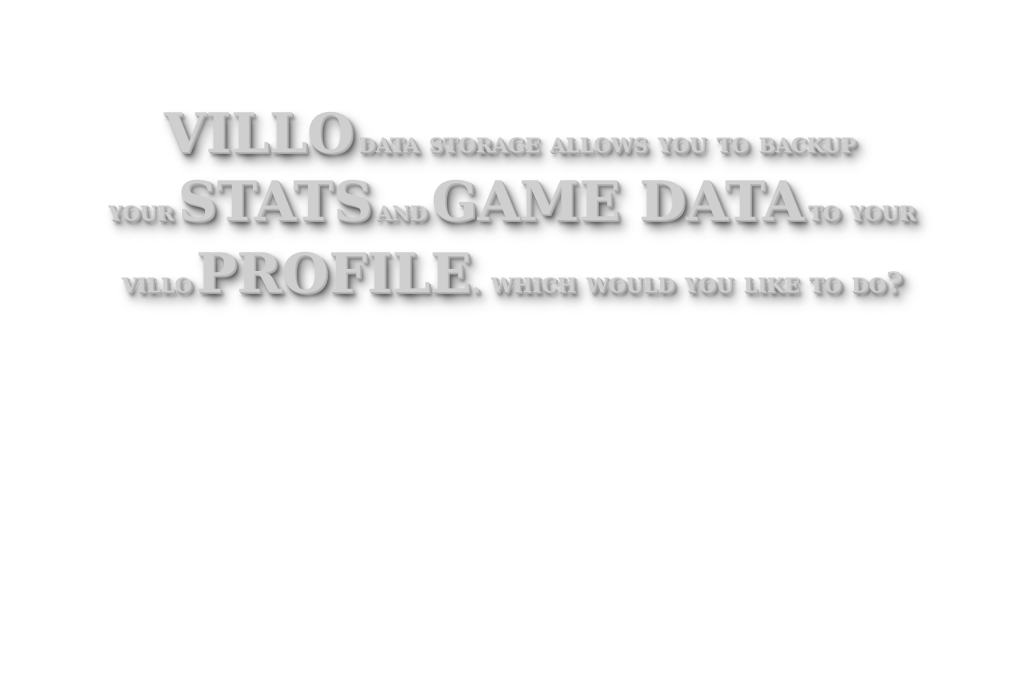  What do you see at coordinates (618, 201) in the screenshot?
I see `game-data-word: GAME DATA` at bounding box center [618, 201].